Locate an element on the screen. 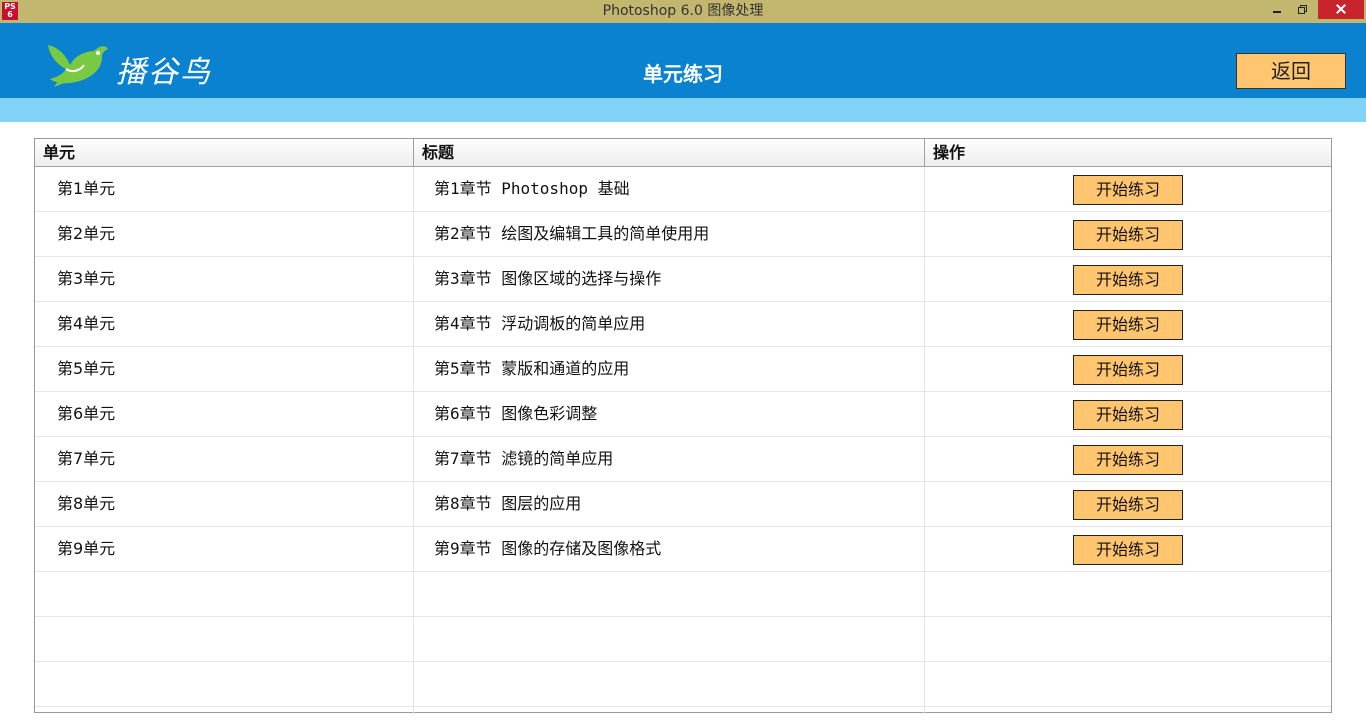  title-cell: 第6章节 图像色彩调整 is located at coordinates (516, 413).